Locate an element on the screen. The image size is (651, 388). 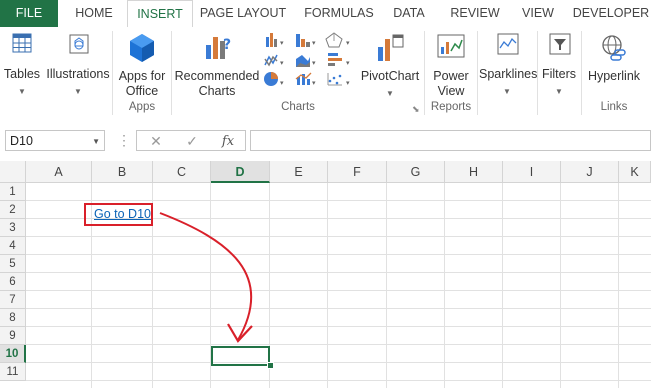
column-header-f: F is located at coordinates (357, 172).